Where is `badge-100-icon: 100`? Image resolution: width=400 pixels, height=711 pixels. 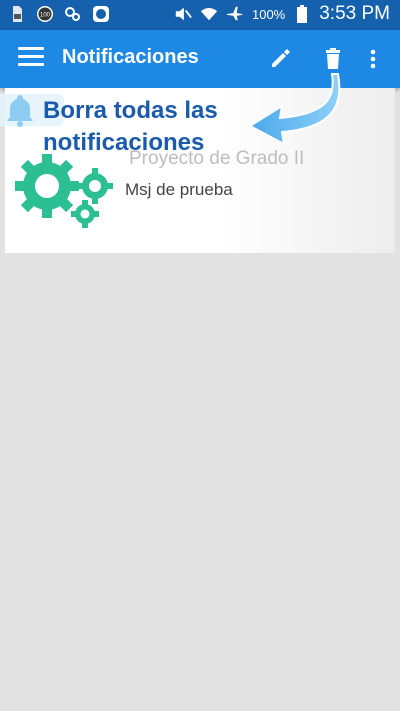 badge-100-icon: 100 is located at coordinates (45, 14).